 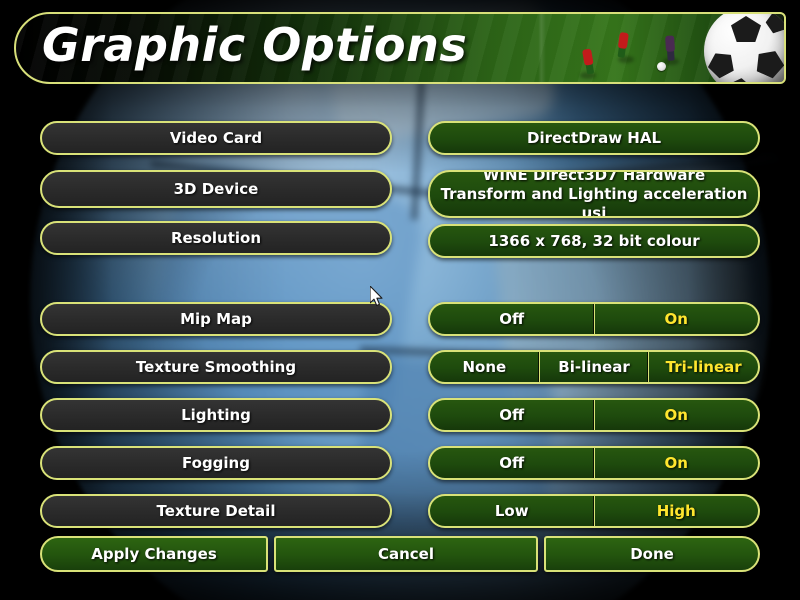 What do you see at coordinates (216, 238) in the screenshot?
I see `label-resolution: Resolution` at bounding box center [216, 238].